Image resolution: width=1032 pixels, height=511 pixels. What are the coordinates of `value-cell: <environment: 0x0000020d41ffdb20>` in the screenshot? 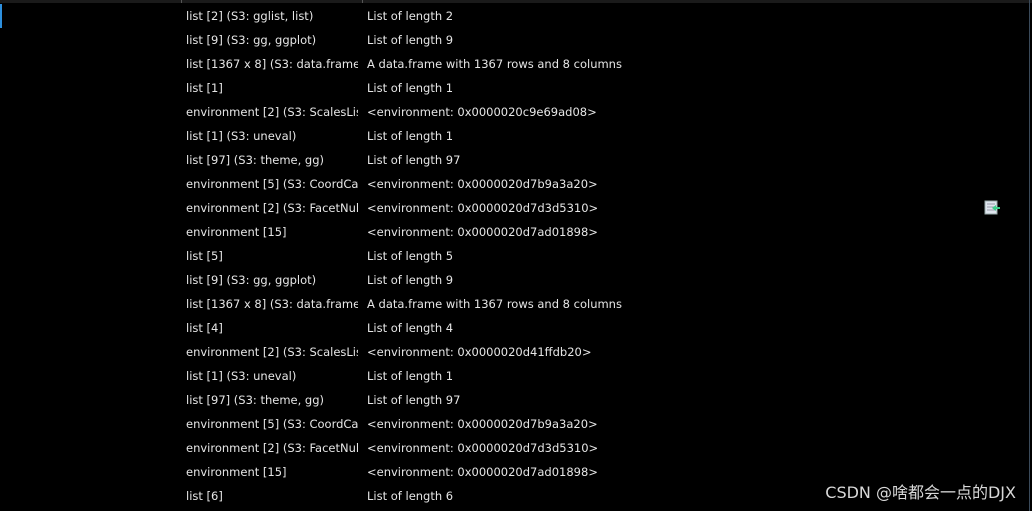 It's located at (479, 352).